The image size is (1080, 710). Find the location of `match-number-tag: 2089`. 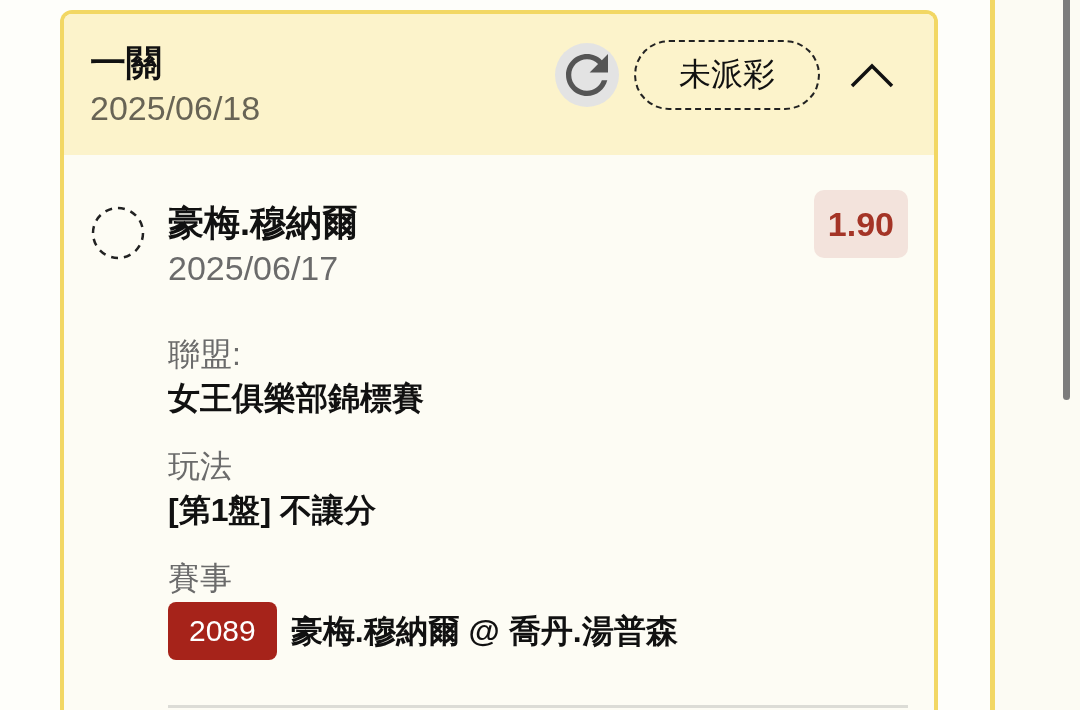

match-number-tag: 2089 is located at coordinates (222, 631).